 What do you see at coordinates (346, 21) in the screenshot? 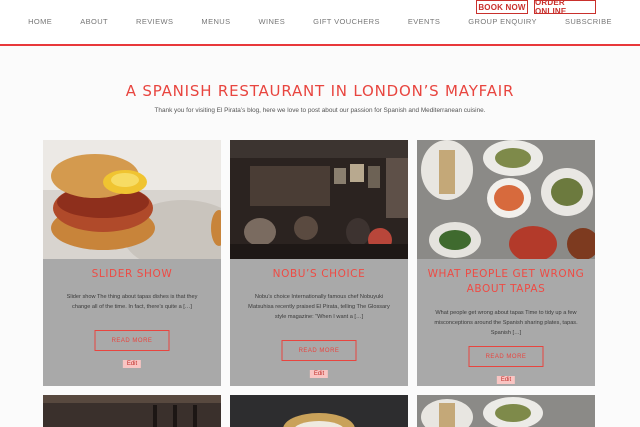
I see `nav-item-gift-vouchers: GIFT VOUCHERS` at bounding box center [346, 21].